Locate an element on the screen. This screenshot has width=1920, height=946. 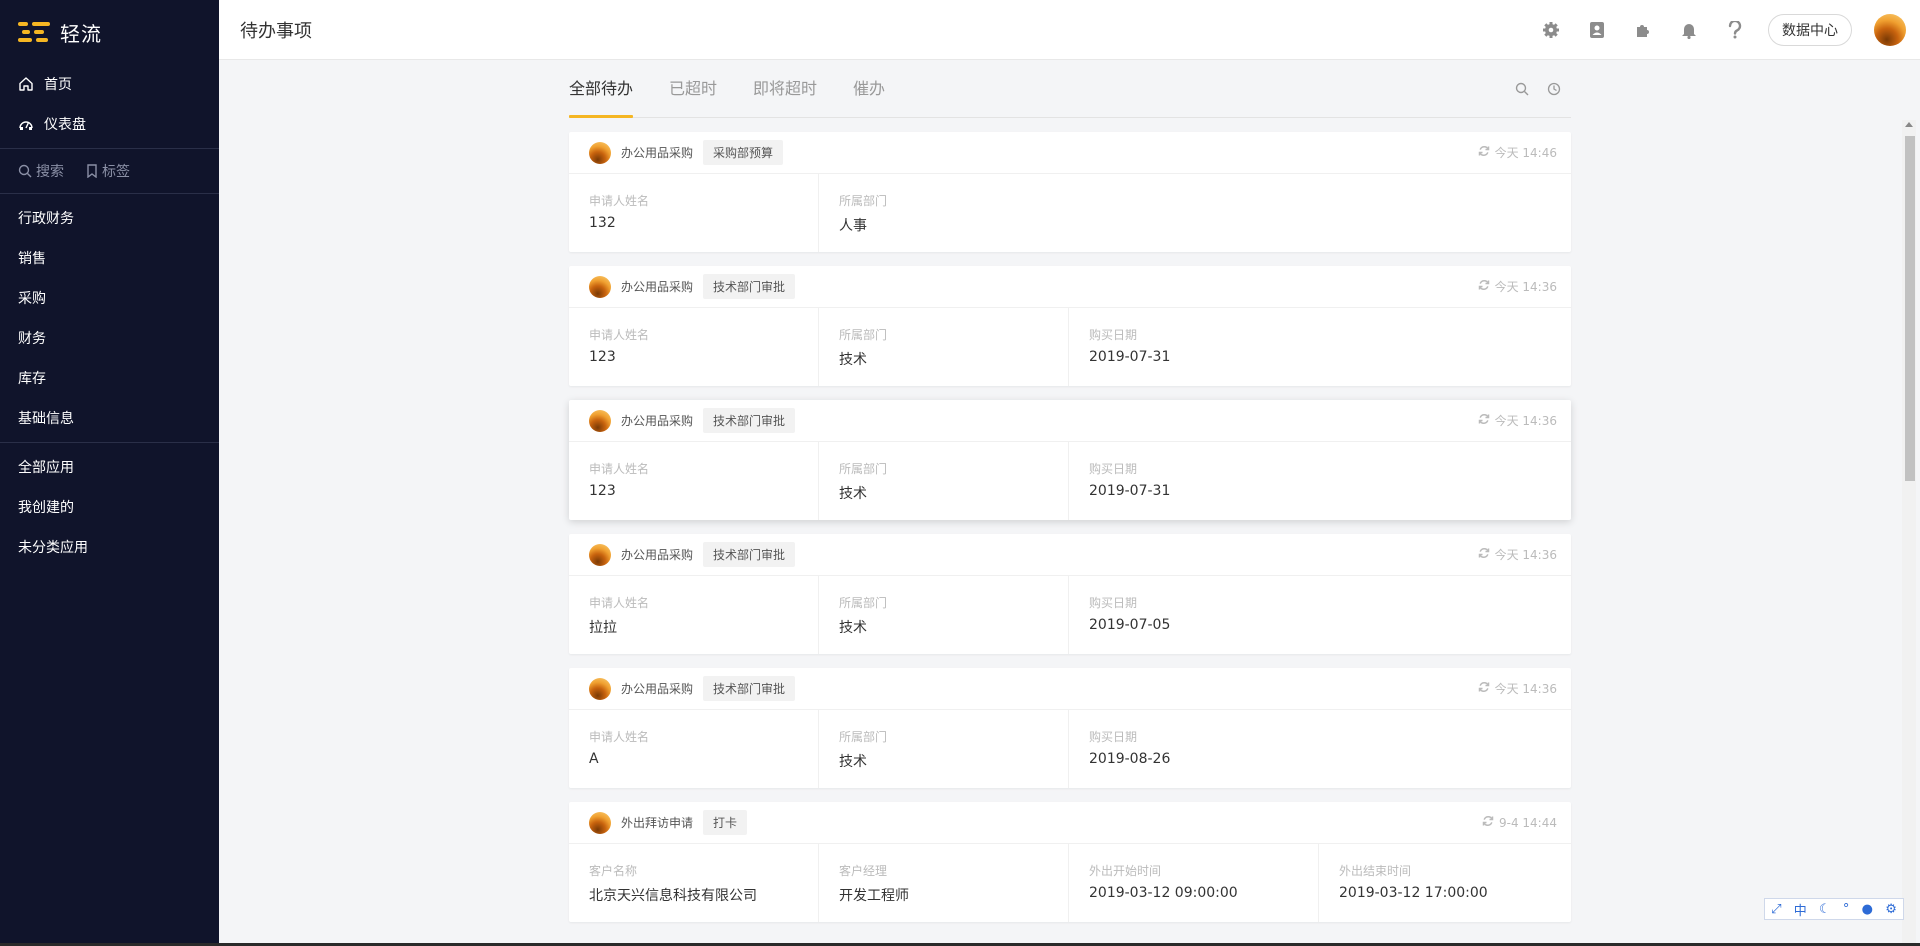
tab-due-soon: 即将超时 is located at coordinates (785, 96).